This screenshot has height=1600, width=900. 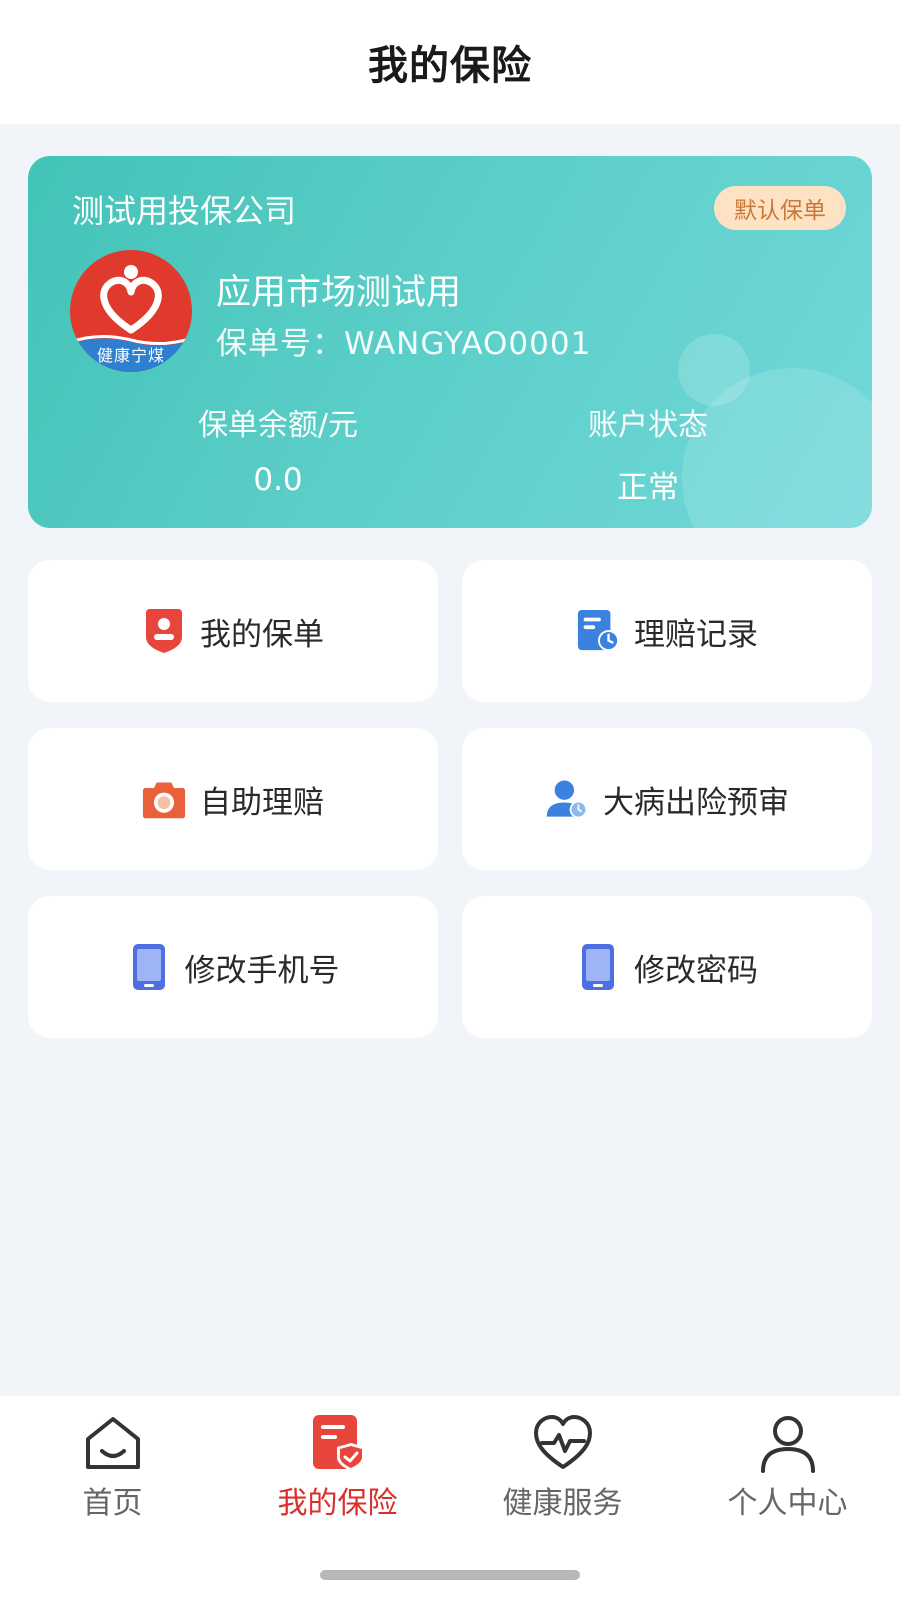 I want to click on tab-label: 首页, so click(x=112, y=1503).